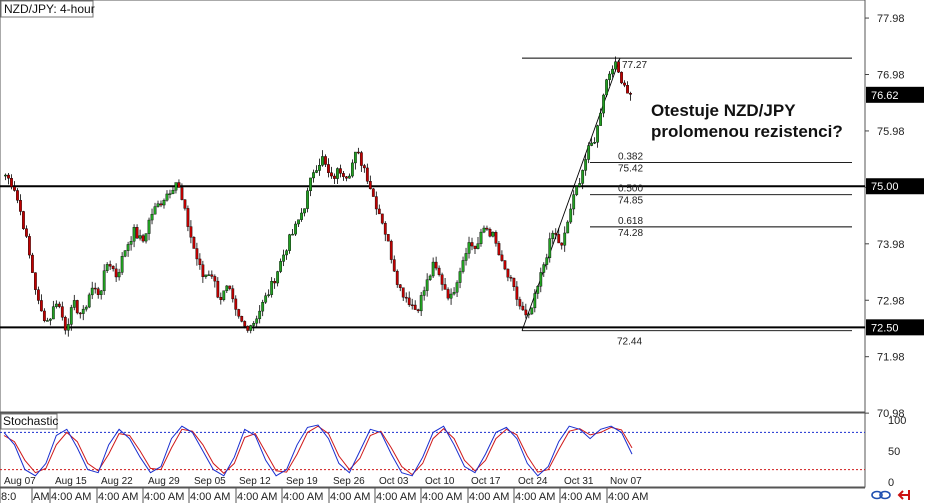  Describe the element at coordinates (164, 497) in the screenshot. I see `x-time-label-4: 4:00 AM` at that location.